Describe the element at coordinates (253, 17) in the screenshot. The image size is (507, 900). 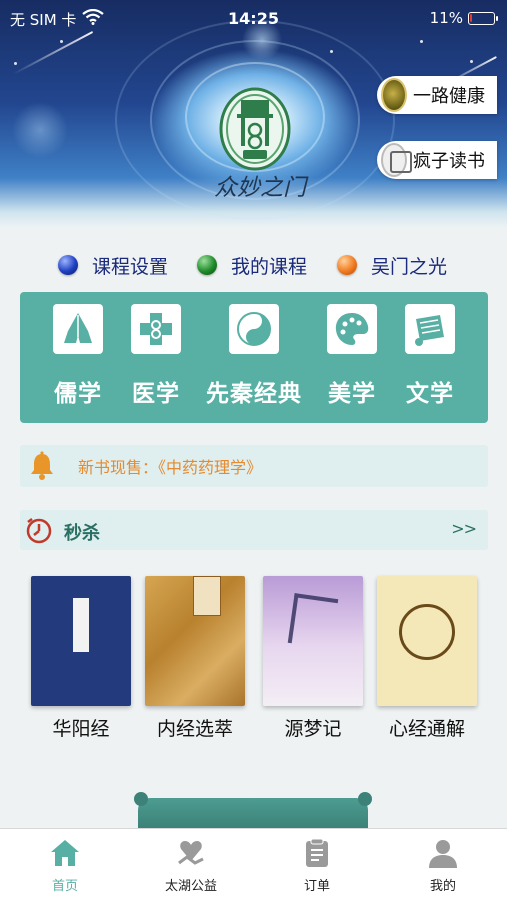
I see `status-bar: 无 SIM 卡 14:25 11%` at that location.